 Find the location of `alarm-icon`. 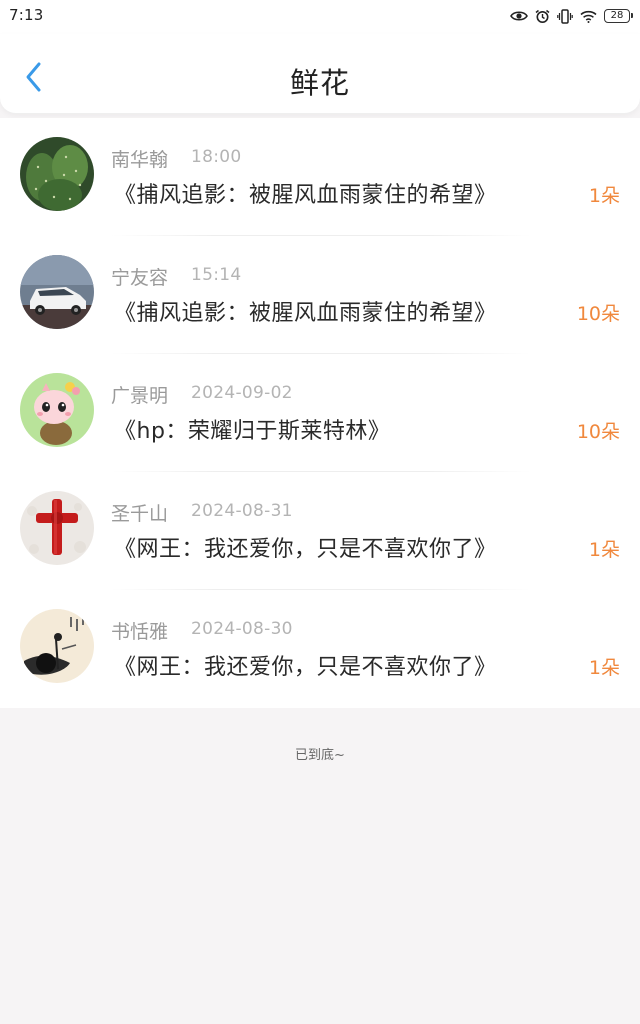

alarm-icon is located at coordinates (542, 16).